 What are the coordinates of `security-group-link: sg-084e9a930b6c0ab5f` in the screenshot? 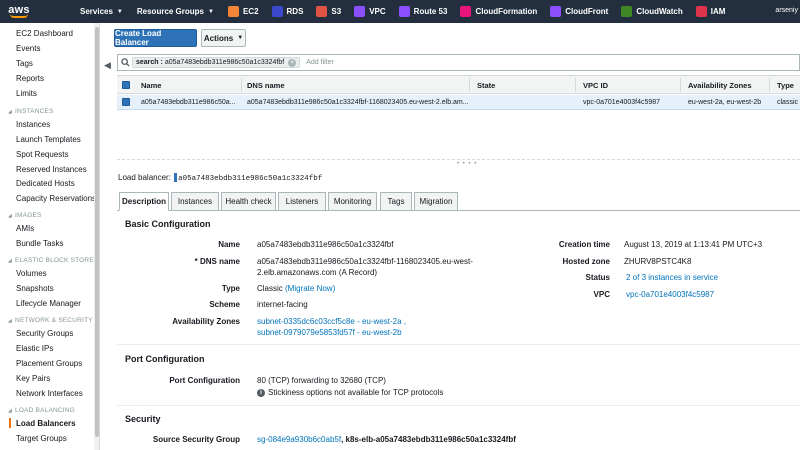 It's located at (299, 439).